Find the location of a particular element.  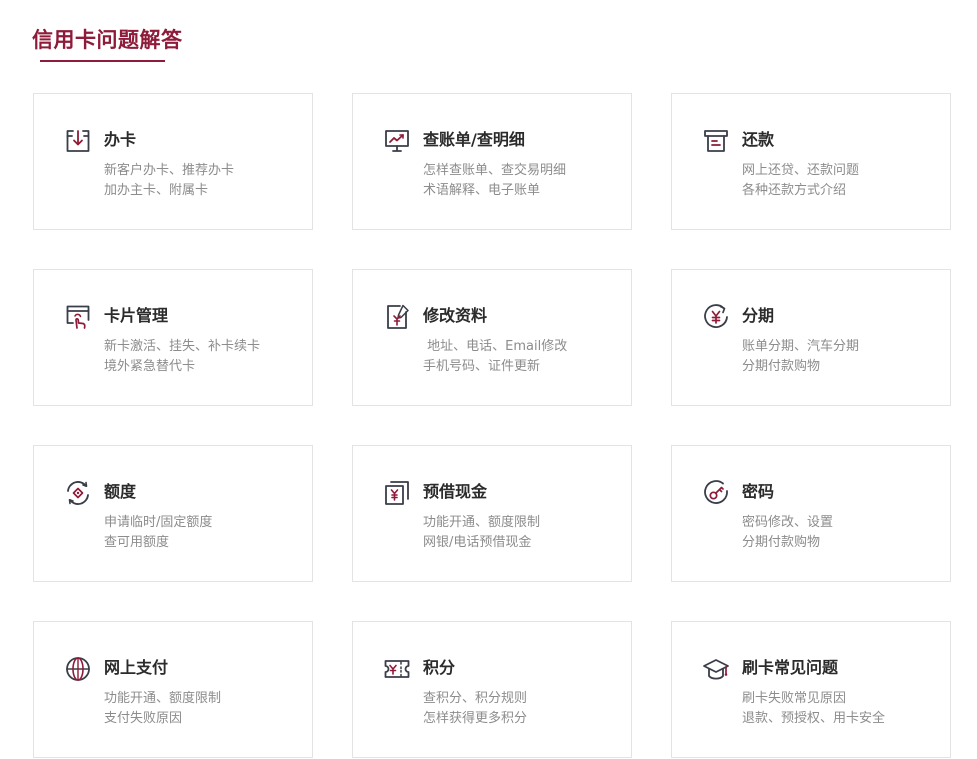

card-description: 查积分、积分规则 怎样获得更多积分 is located at coordinates (475, 709).